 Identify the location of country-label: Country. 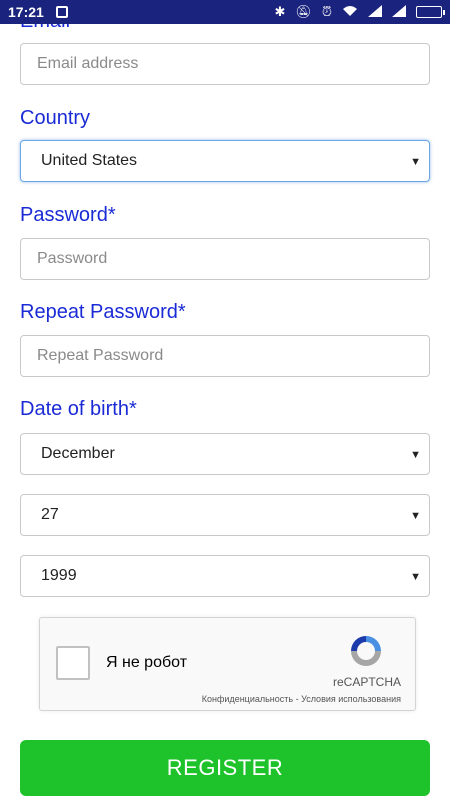
(55, 118).